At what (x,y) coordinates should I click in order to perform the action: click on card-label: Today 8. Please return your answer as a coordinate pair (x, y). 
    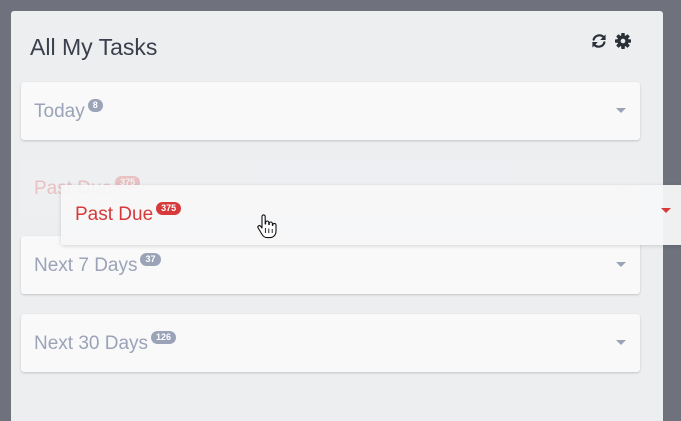
    Looking at the image, I should click on (68, 111).